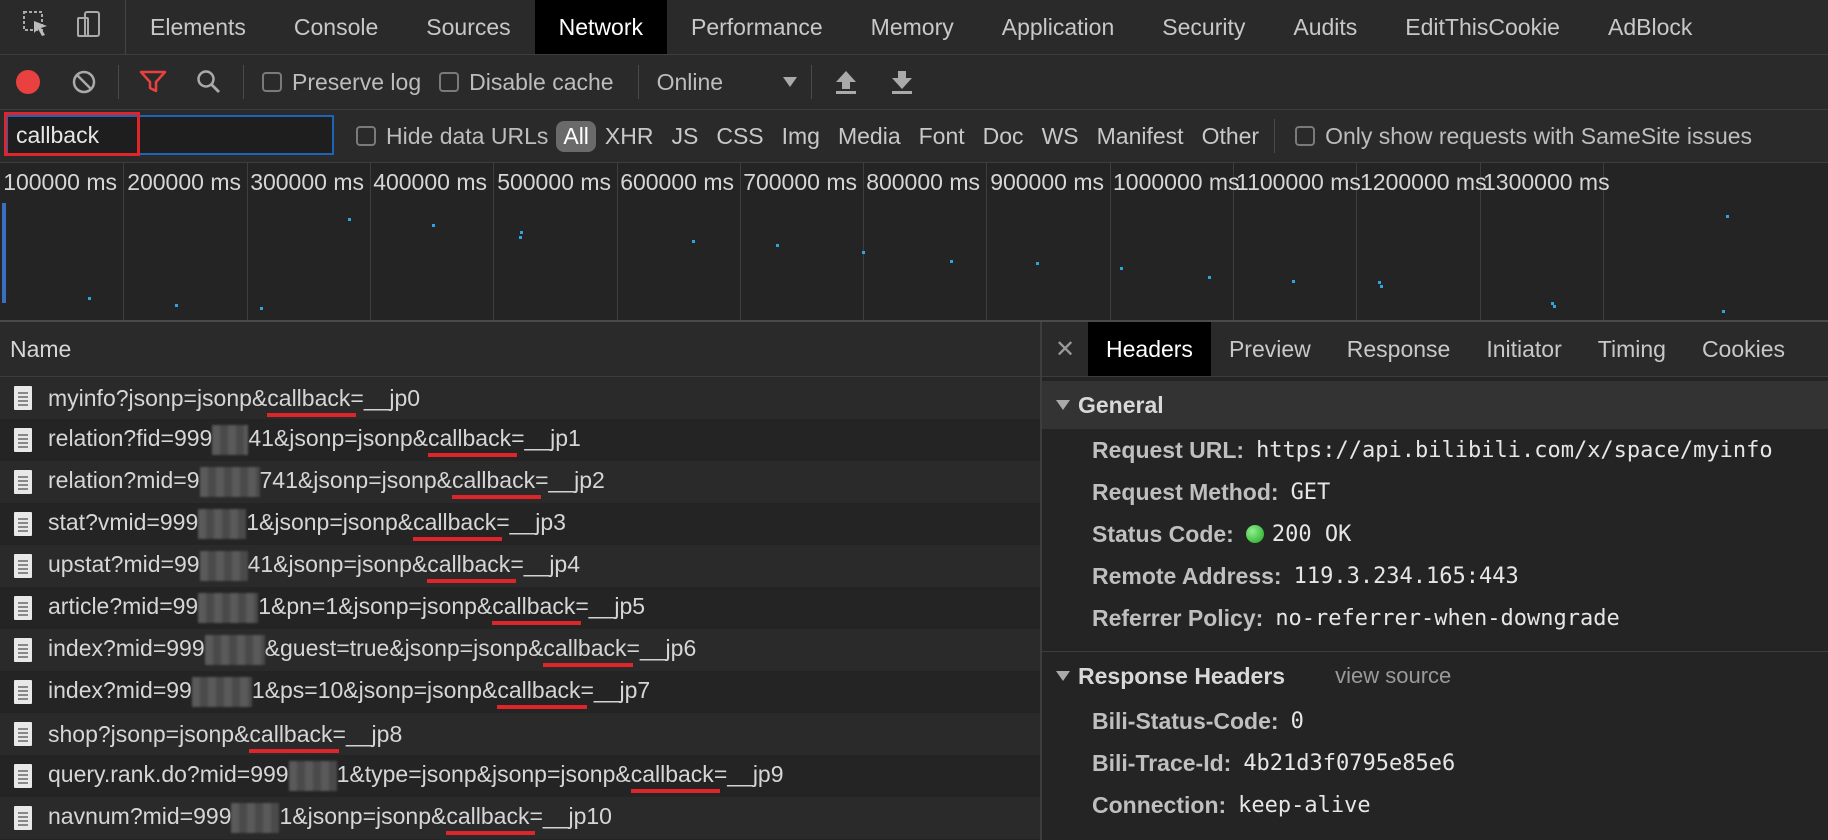  What do you see at coordinates (520, 349) in the screenshot?
I see `name-column-header: Name` at bounding box center [520, 349].